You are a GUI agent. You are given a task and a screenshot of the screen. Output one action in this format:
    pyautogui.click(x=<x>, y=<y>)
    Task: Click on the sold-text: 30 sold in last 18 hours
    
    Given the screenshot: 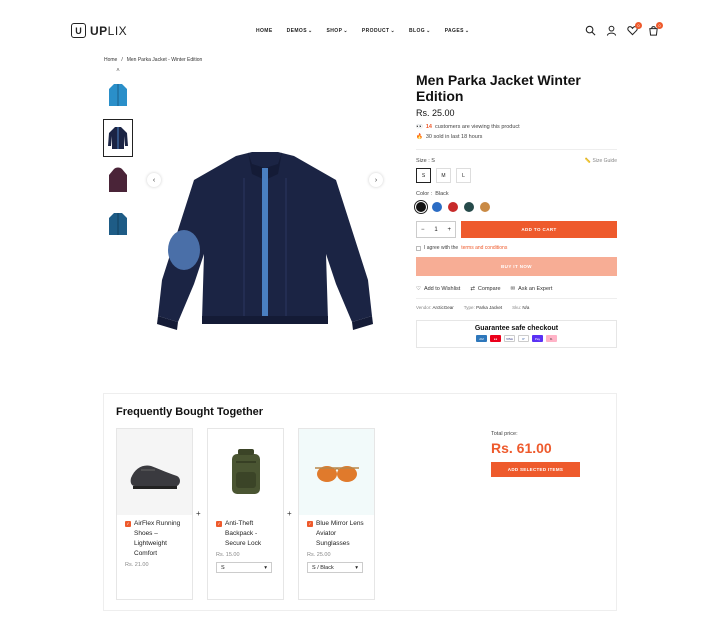 What is the action you would take?
    pyautogui.click(x=454, y=137)
    